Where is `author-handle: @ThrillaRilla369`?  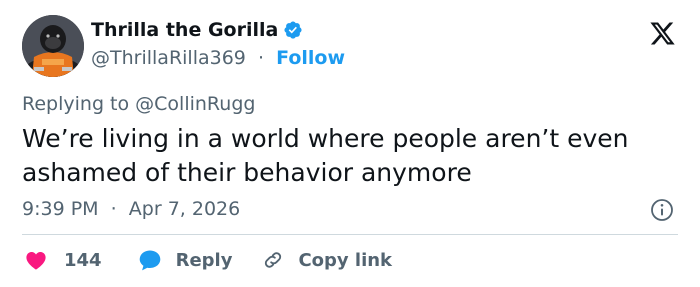 author-handle: @ThrillaRilla369 is located at coordinates (168, 58).